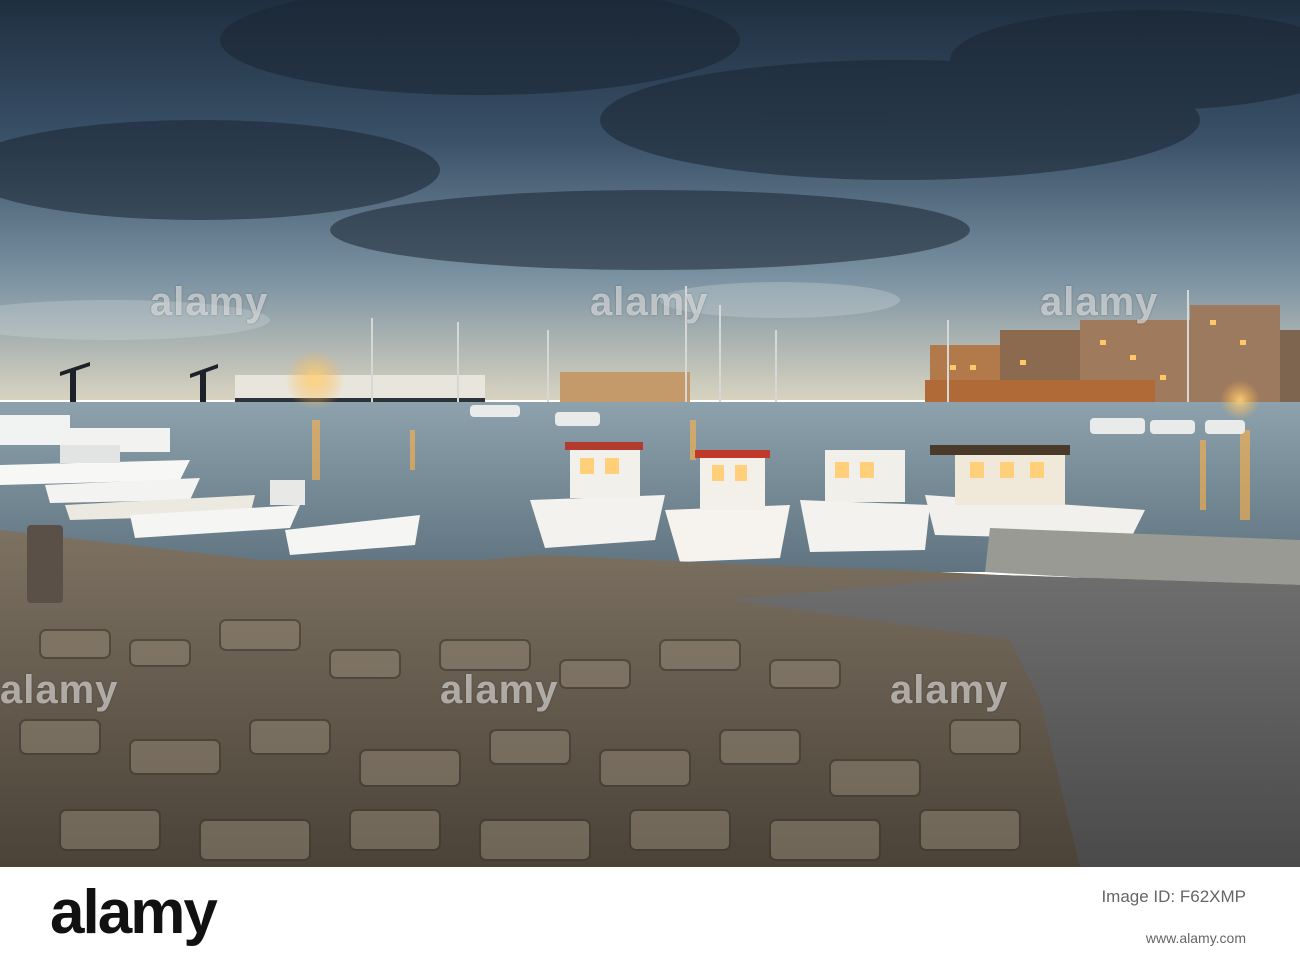 This screenshot has width=1300, height=956. Describe the element at coordinates (45, 564) in the screenshot. I see `bollard` at that location.